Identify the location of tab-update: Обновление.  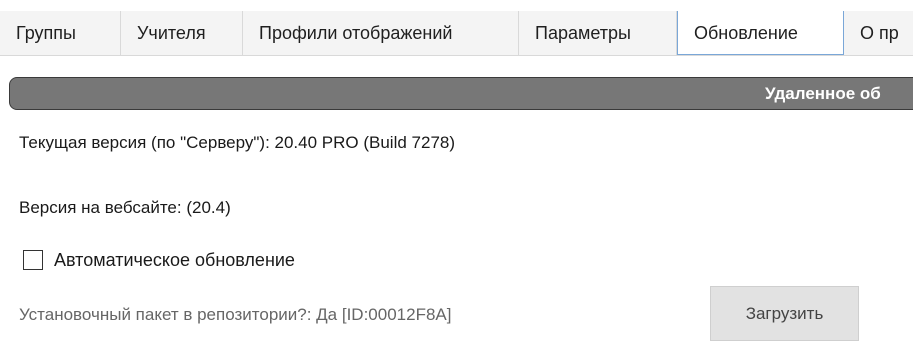
(760, 33).